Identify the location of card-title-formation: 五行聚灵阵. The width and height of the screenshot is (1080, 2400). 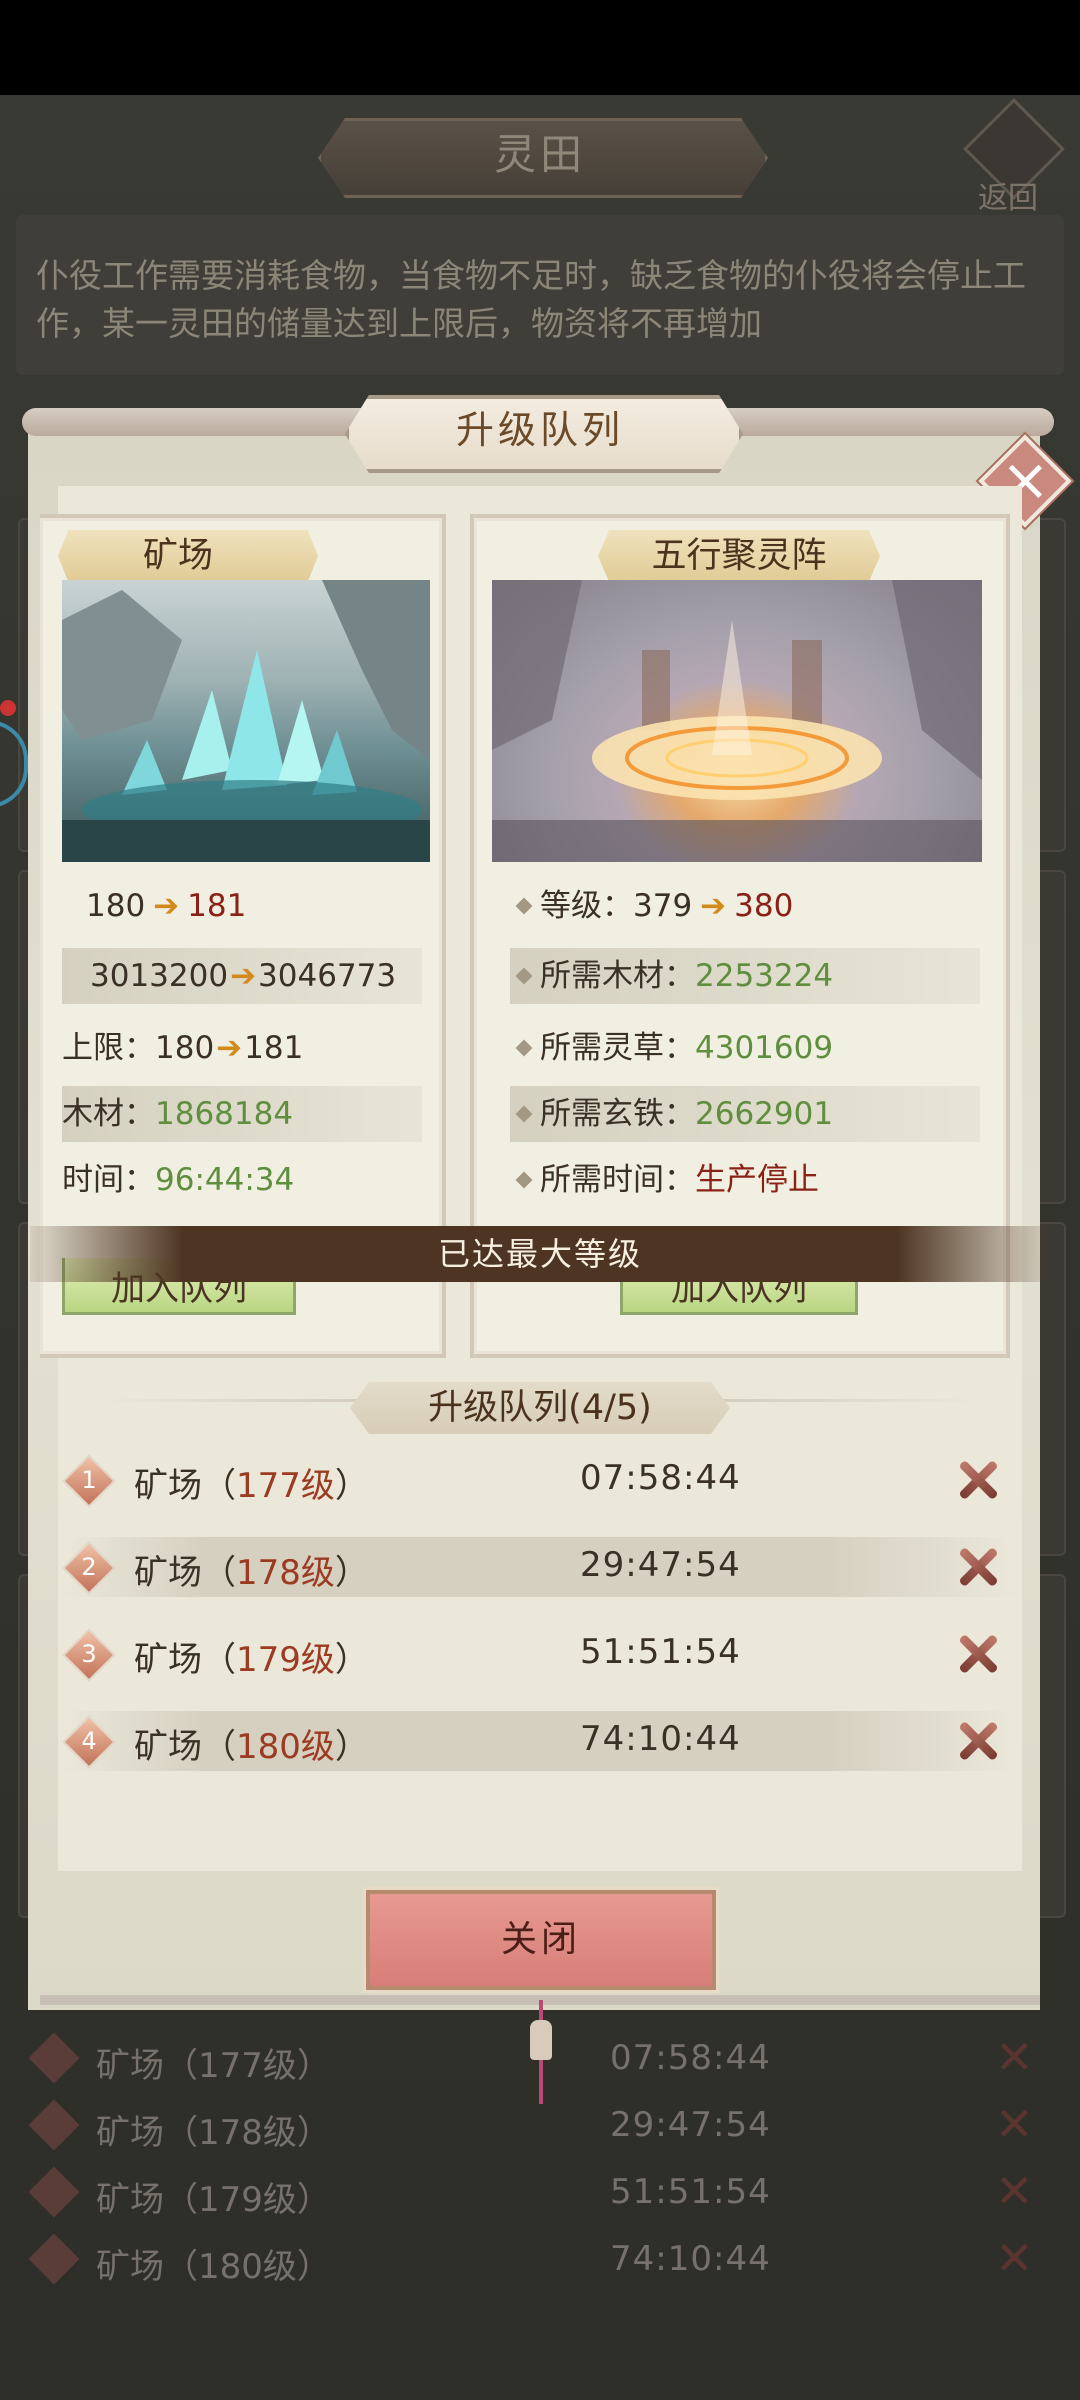
(739, 556).